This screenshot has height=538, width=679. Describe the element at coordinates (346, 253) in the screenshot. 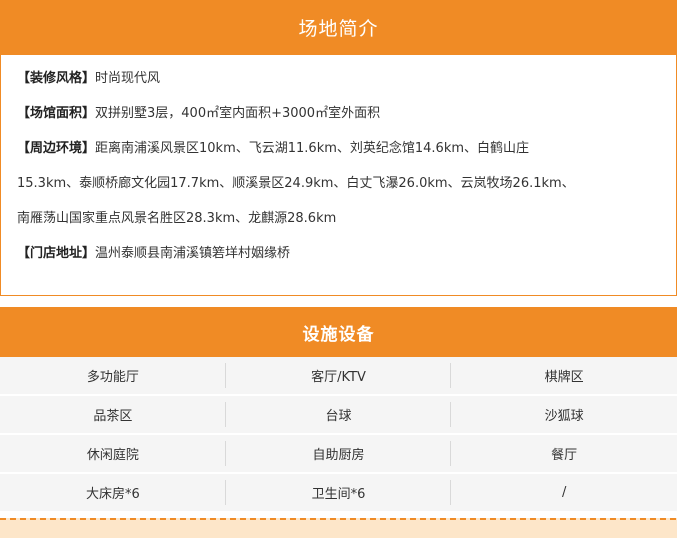

I see `intro-row-address: 【门店地址】温州泰顺县南浦溪镇箬垟村姻缘桥` at that location.